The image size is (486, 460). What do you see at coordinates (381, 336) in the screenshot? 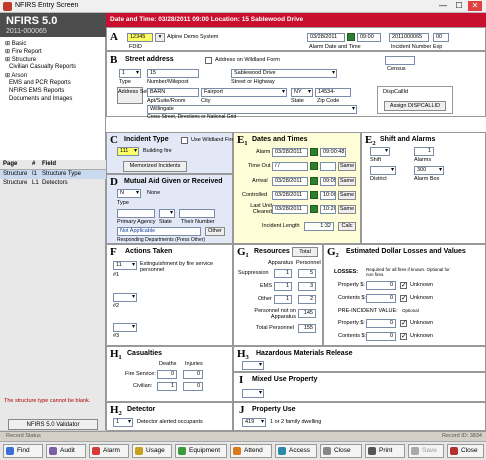
I see `contents-value-input: 0` at bounding box center [381, 336].